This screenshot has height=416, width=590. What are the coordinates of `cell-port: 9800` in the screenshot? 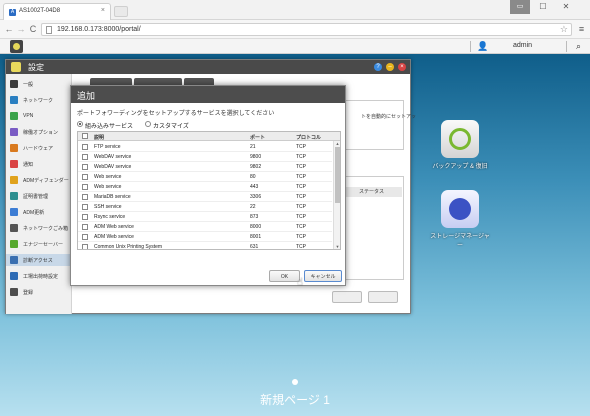 It's located at (256, 157).